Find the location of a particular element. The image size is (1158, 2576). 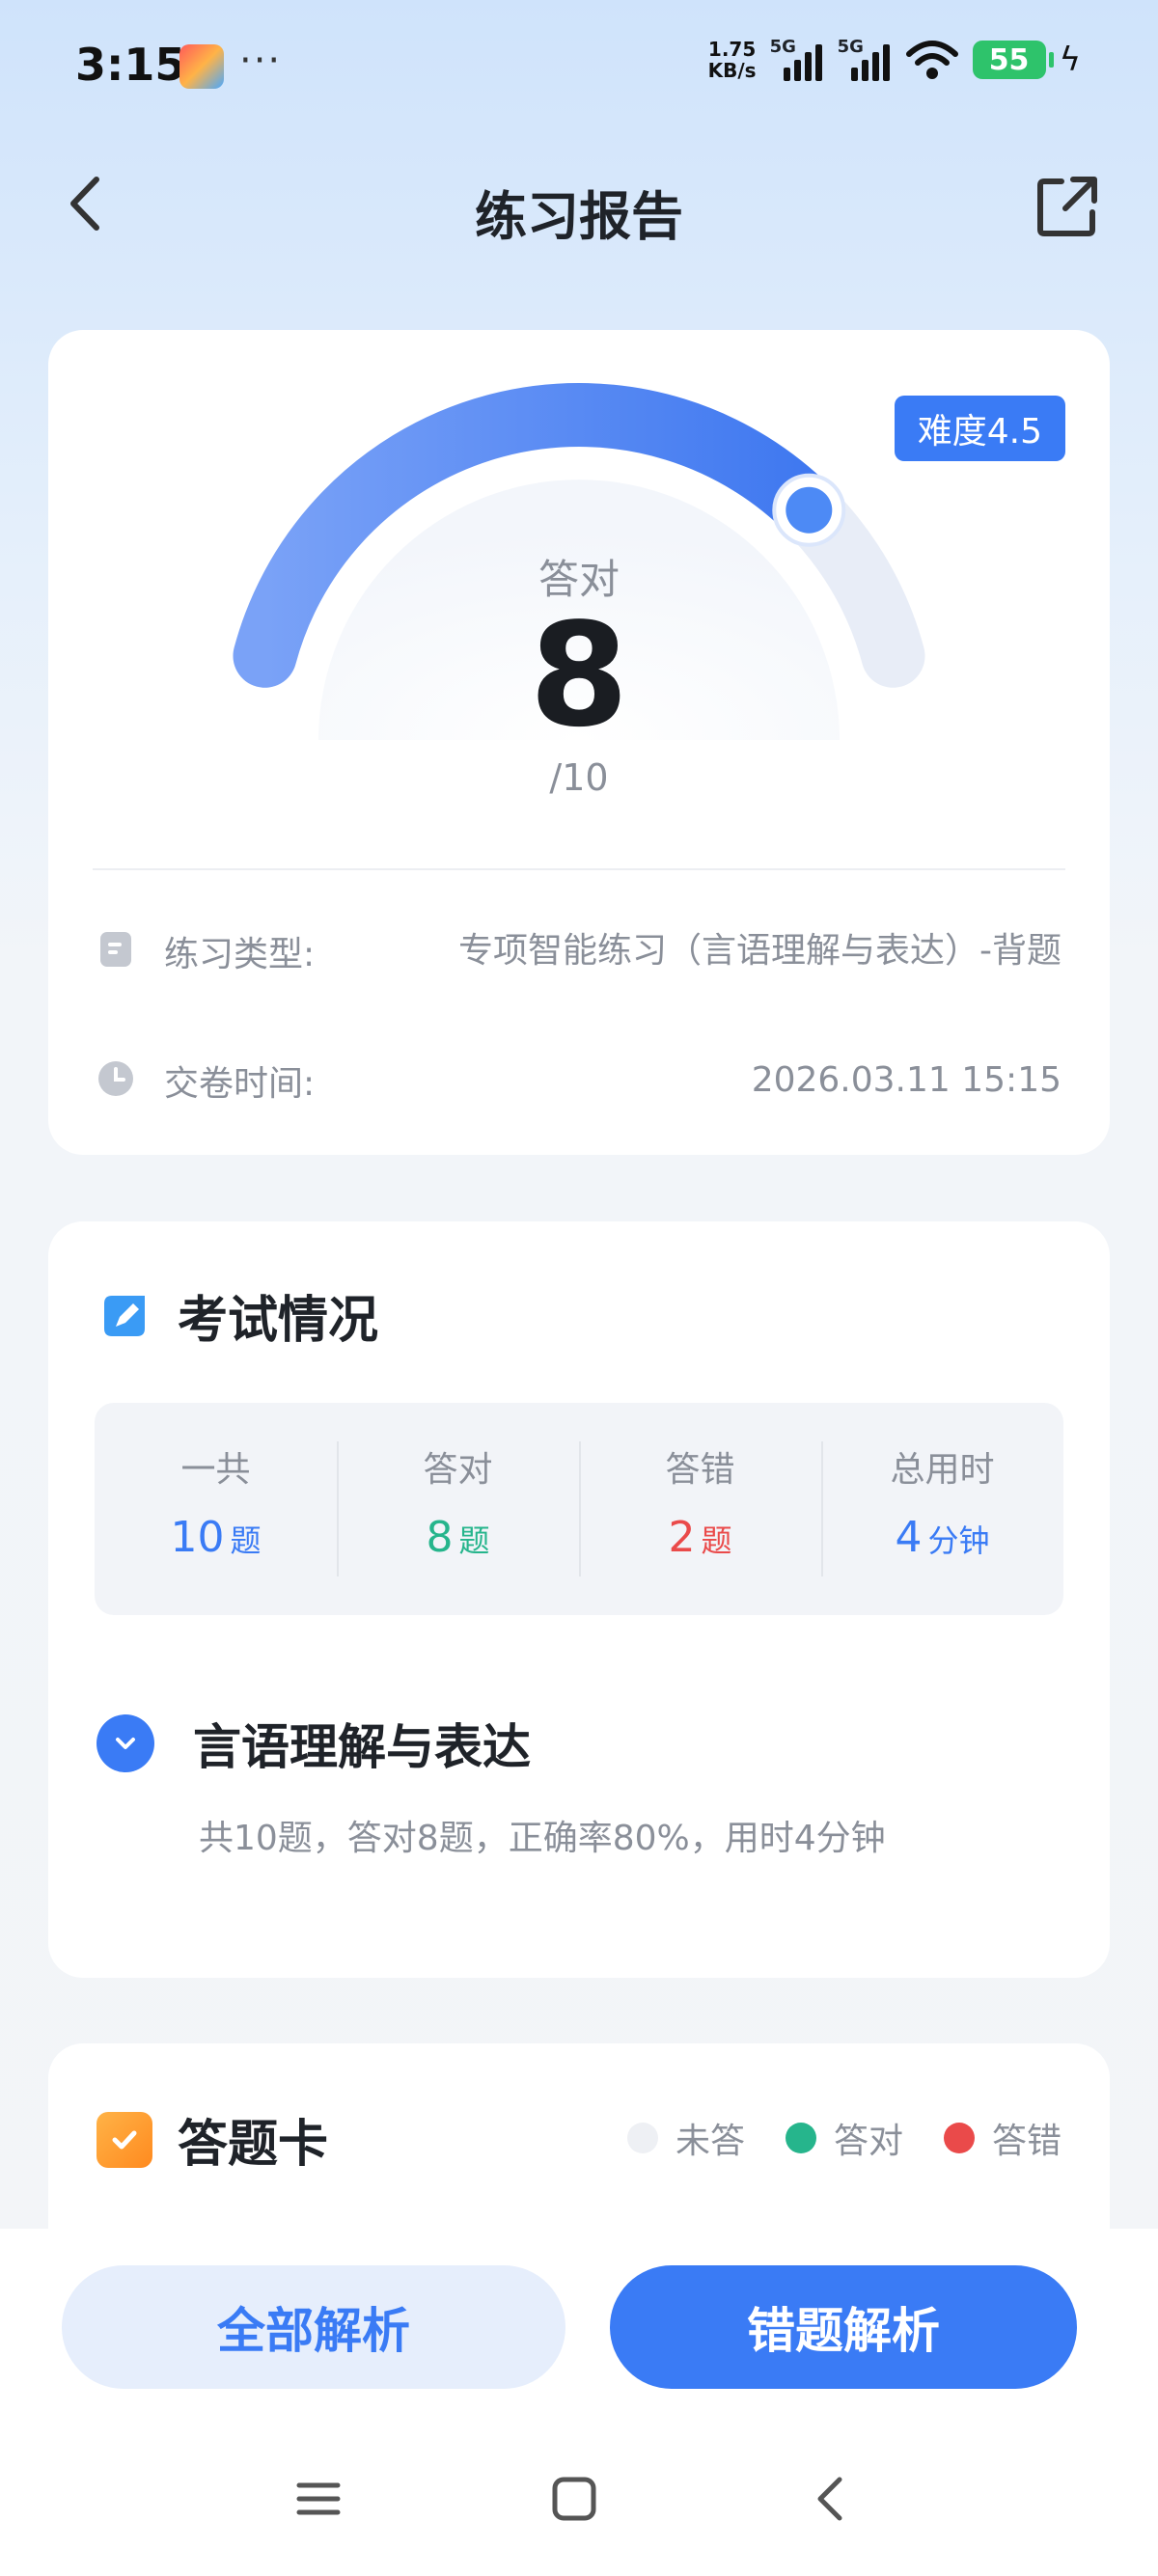

legend-dot-correct is located at coordinates (800, 2138).